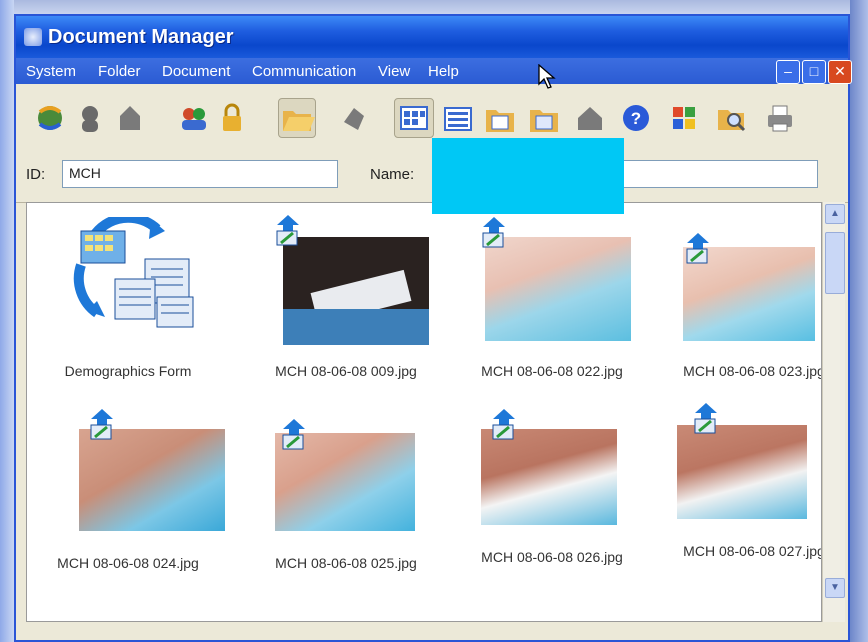 The height and width of the screenshot is (642, 868). What do you see at coordinates (297, 118) in the screenshot?
I see `folder-open-icon` at bounding box center [297, 118].